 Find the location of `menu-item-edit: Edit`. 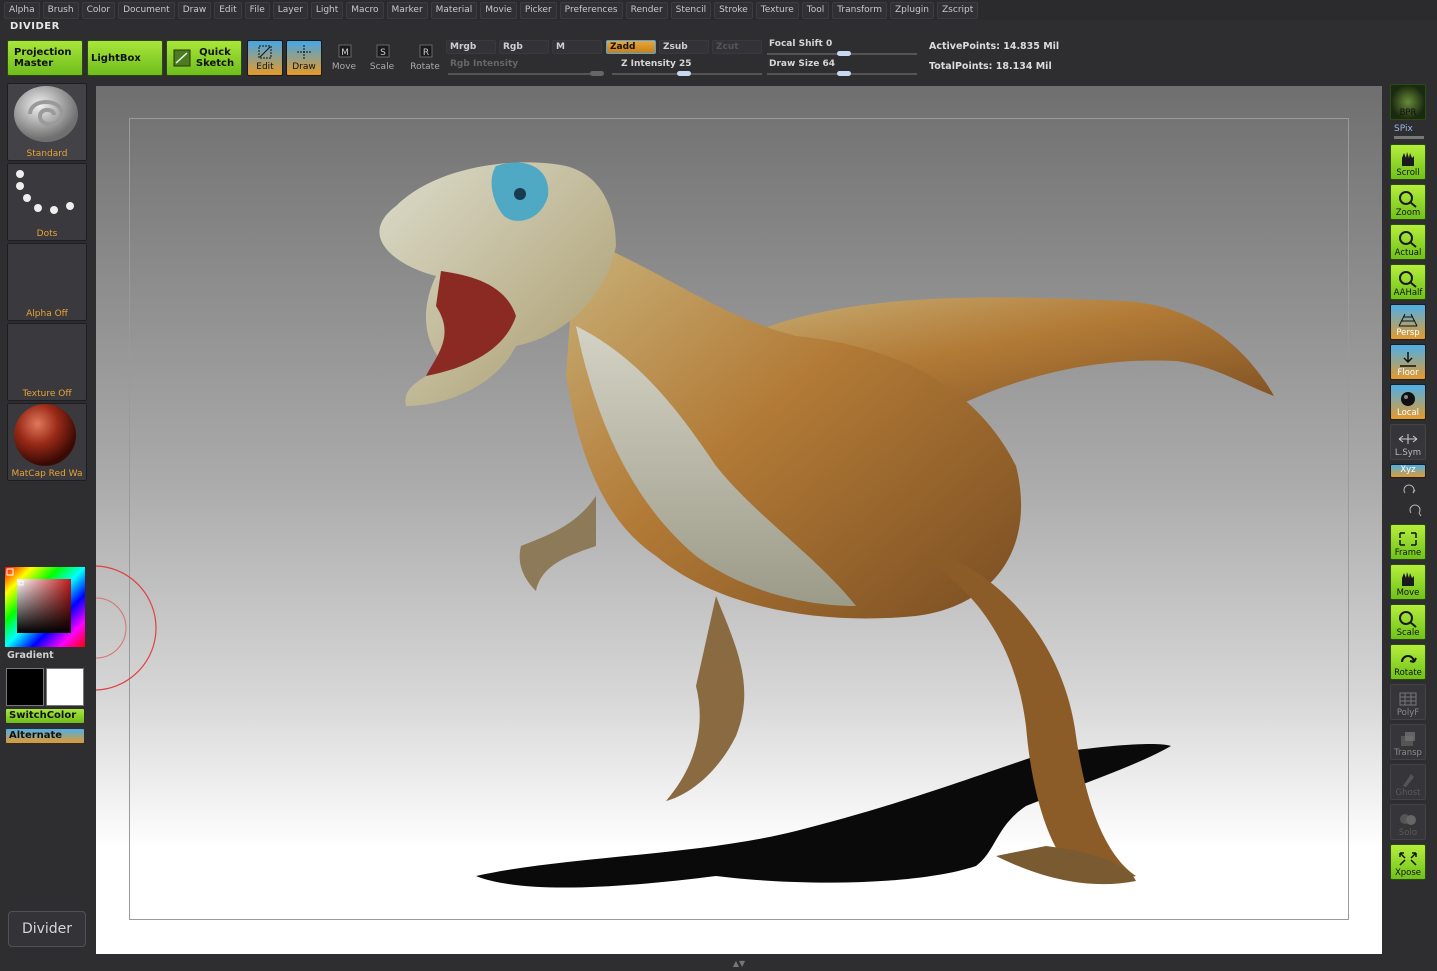

menu-item-edit: Edit is located at coordinates (228, 10).